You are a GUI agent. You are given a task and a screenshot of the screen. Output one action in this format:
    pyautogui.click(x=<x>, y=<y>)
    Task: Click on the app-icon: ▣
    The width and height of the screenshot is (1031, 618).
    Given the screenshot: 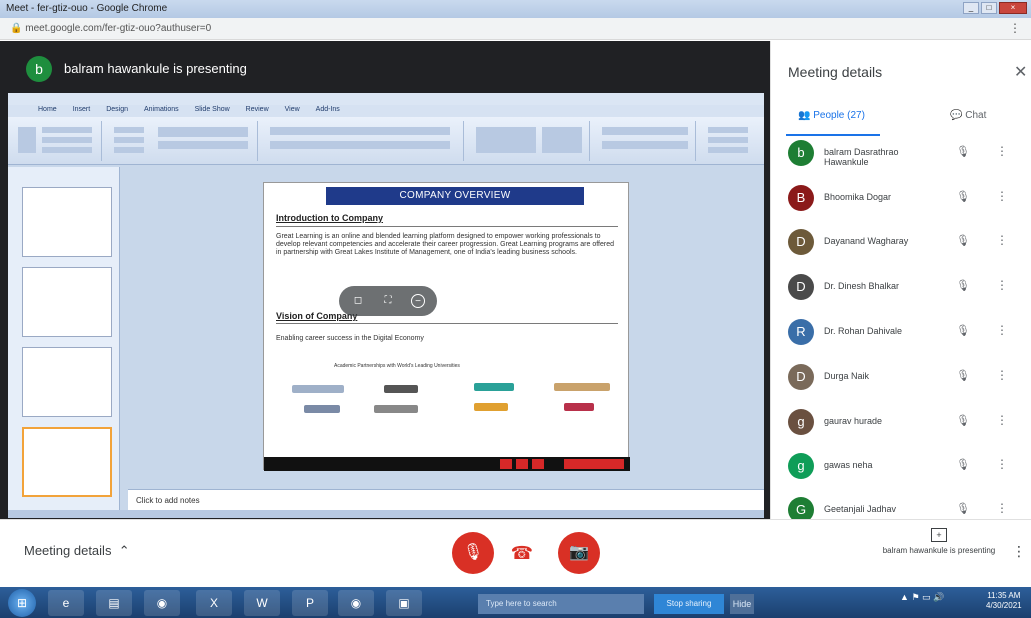 What is the action you would take?
    pyautogui.click(x=404, y=603)
    